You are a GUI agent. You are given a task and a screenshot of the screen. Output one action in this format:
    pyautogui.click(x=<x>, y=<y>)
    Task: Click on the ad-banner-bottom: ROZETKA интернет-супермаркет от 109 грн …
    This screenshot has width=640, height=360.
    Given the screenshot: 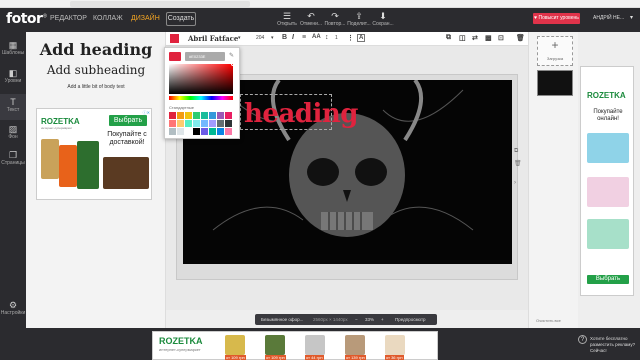 What is the action you would take?
    pyautogui.click(x=295, y=345)
    